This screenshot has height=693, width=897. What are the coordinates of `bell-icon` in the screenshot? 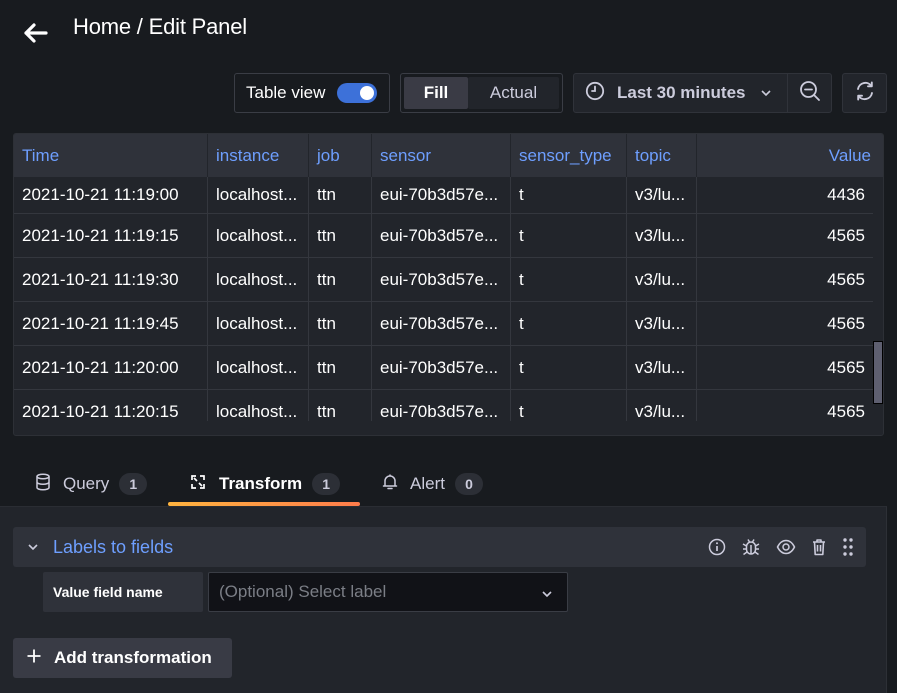 It's located at (390, 484).